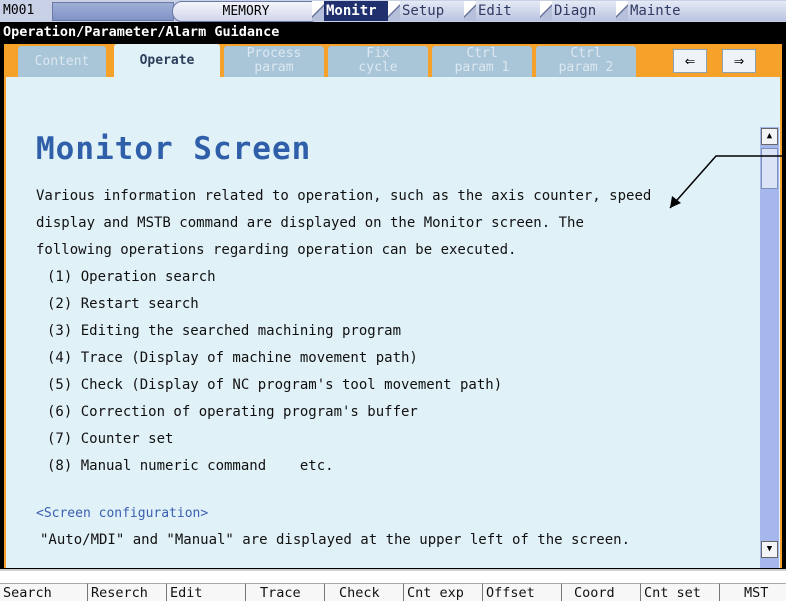 The width and height of the screenshot is (786, 603). I want to click on fkey-search: Search, so click(43, 592).